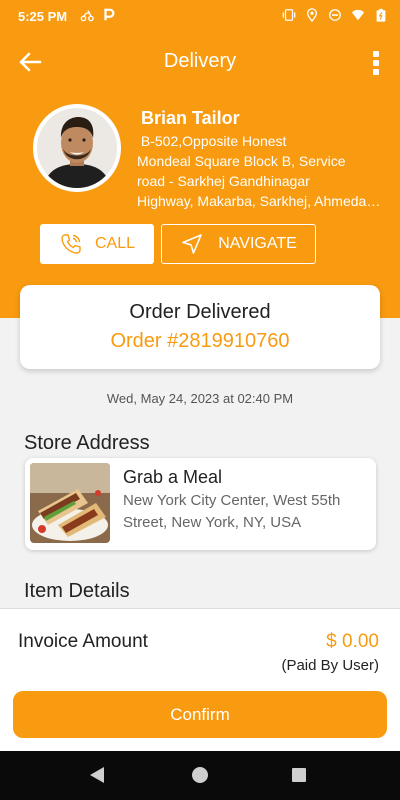 This screenshot has height=800, width=400. What do you see at coordinates (376, 63) in the screenshot?
I see `more-vertical-icon` at bounding box center [376, 63].